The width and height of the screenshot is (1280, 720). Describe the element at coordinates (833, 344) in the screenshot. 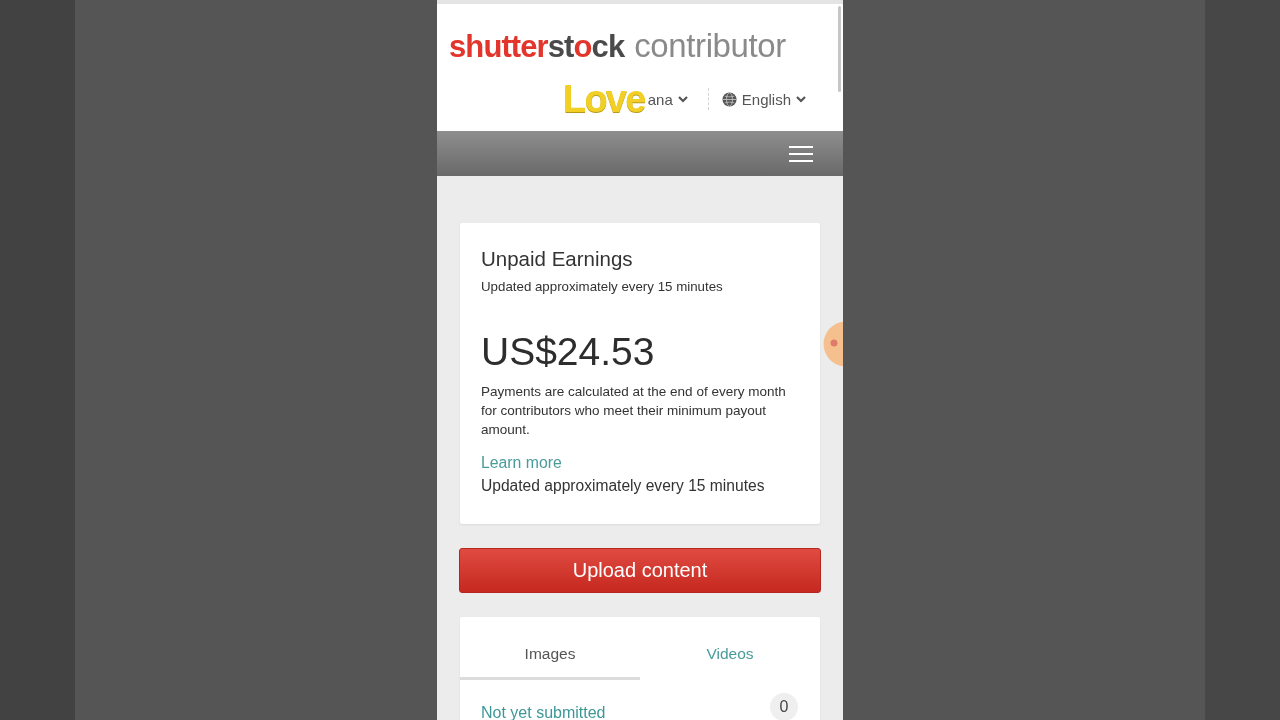

I see `touch-point-icon` at that location.